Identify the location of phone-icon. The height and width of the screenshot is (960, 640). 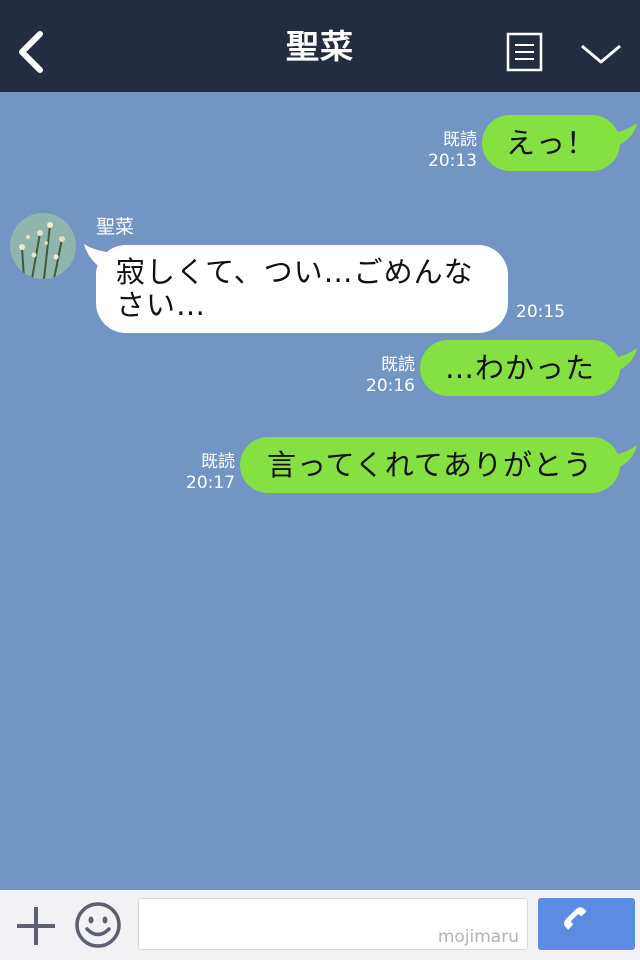
(575, 918).